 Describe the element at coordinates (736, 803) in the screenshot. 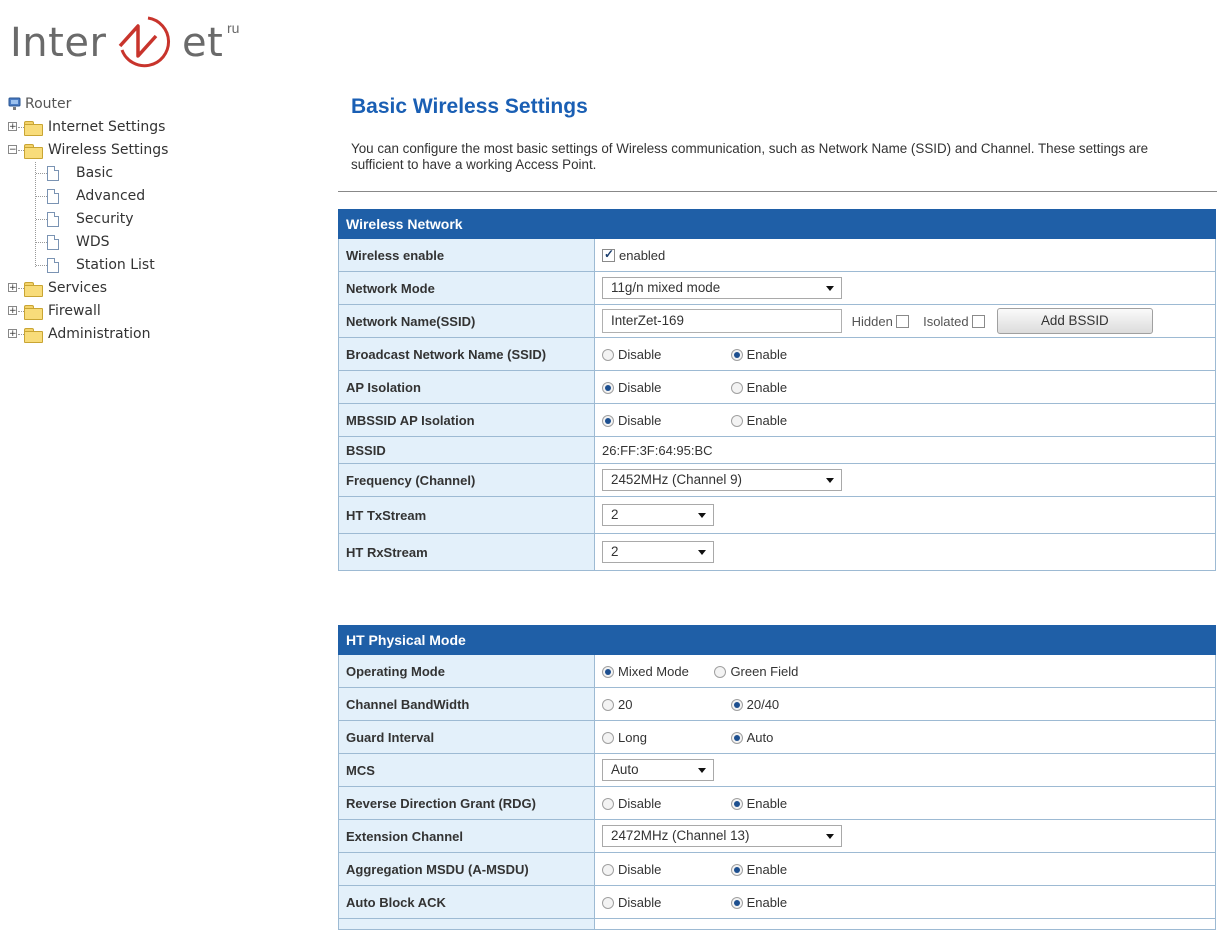

I see `rdg-enable-radio` at that location.